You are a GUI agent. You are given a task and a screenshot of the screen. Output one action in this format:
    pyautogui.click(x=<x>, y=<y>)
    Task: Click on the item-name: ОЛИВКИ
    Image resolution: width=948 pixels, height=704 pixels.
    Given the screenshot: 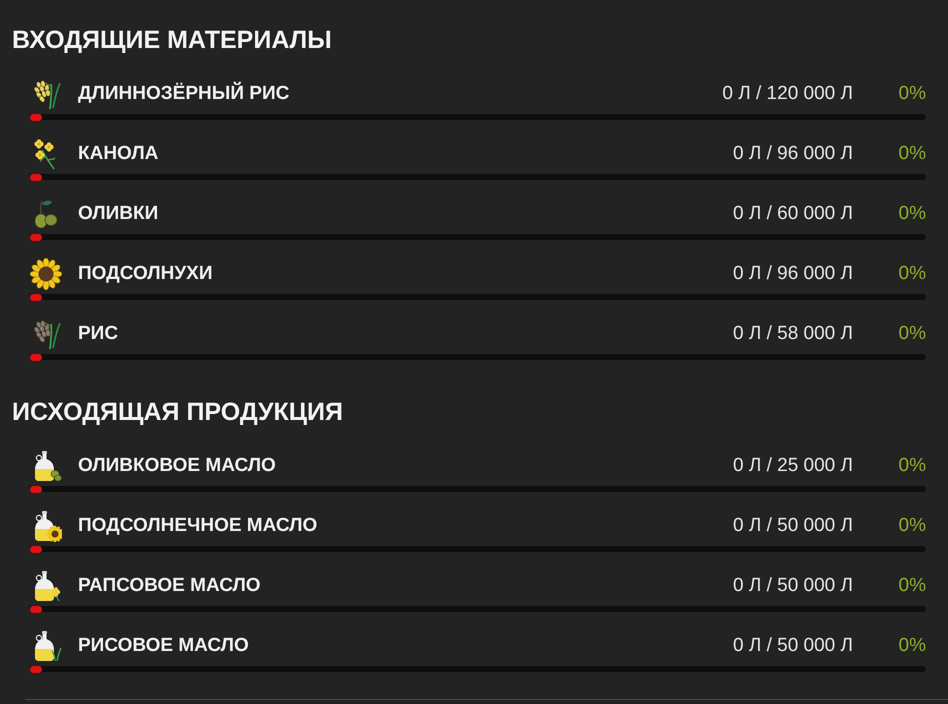 What is the action you would take?
    pyautogui.click(x=118, y=214)
    